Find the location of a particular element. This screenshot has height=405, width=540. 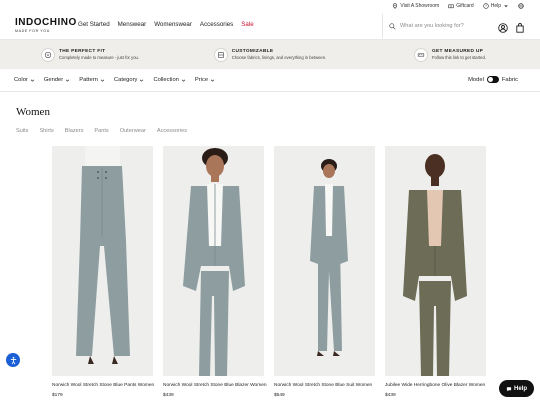

accessibility-button is located at coordinates (13, 360).